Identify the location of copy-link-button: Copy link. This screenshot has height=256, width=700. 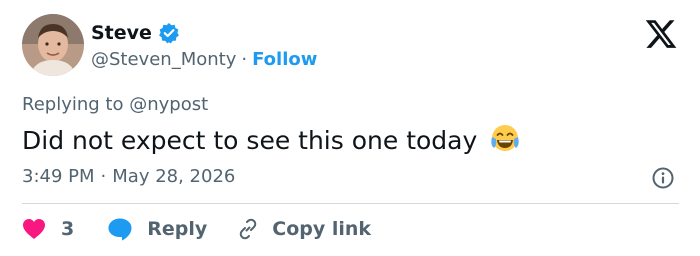
(303, 229).